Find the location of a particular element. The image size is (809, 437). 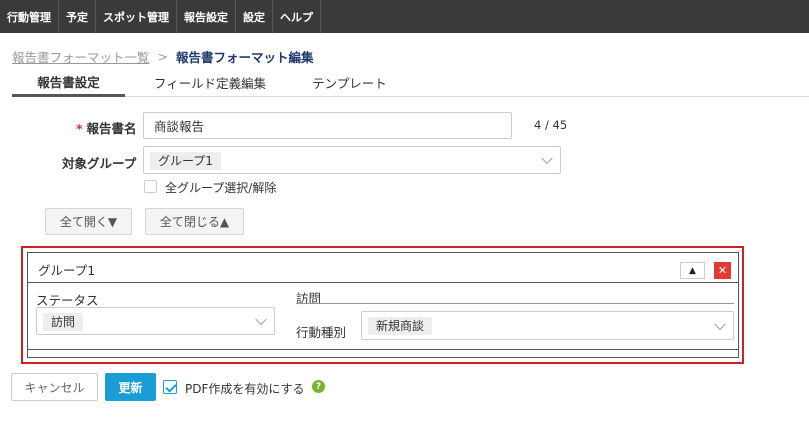

pdf-enable-label: PDF作成を有効にする is located at coordinates (245, 389).